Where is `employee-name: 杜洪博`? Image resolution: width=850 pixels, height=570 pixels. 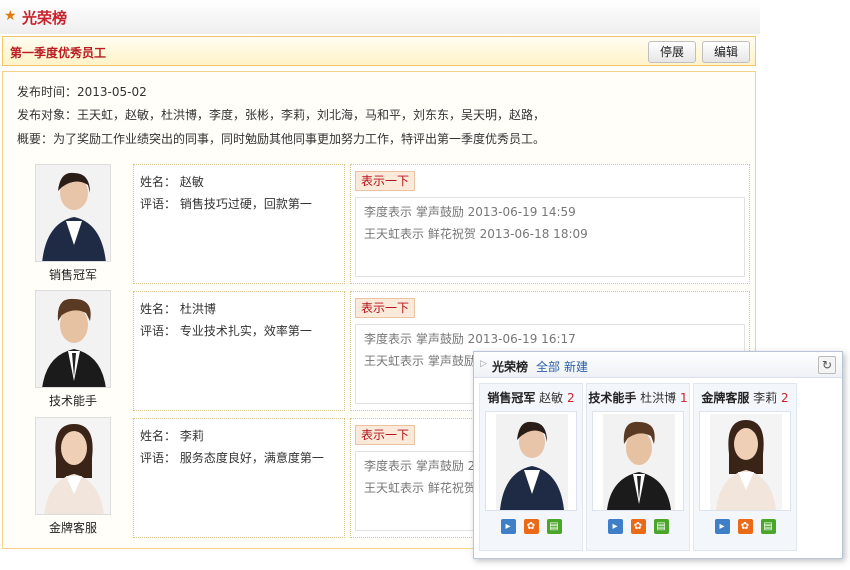 employee-name: 杜洪博 is located at coordinates (197, 309).